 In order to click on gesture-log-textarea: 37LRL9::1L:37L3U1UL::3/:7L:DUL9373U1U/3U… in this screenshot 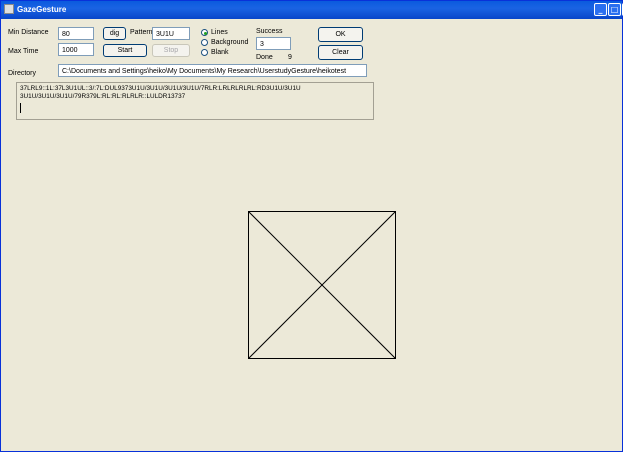, I will do `click(195, 101)`.